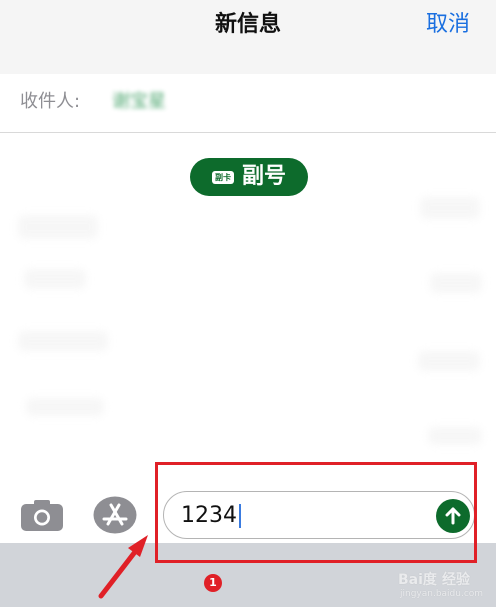 This screenshot has height=607, width=496. I want to click on appstore-icon, so click(115, 515).